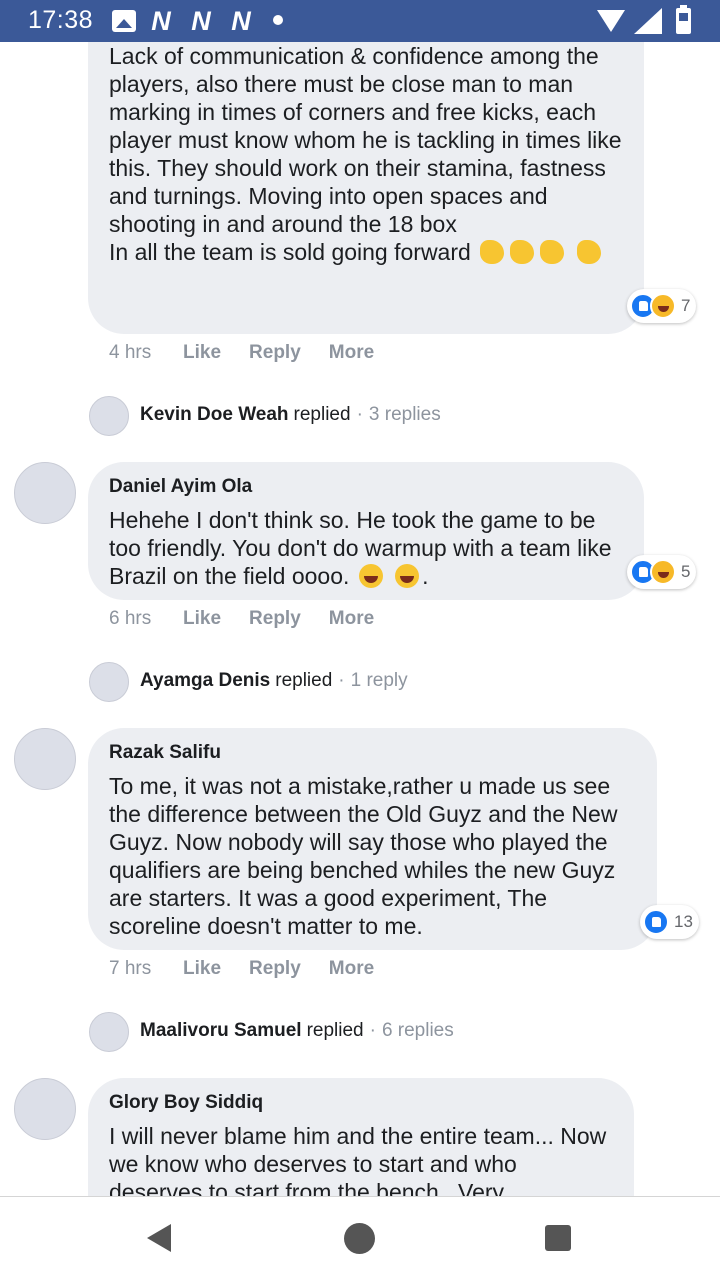 The height and width of the screenshot is (1280, 720). What do you see at coordinates (686, 305) in the screenshot?
I see `reaction-count: 7` at bounding box center [686, 305].